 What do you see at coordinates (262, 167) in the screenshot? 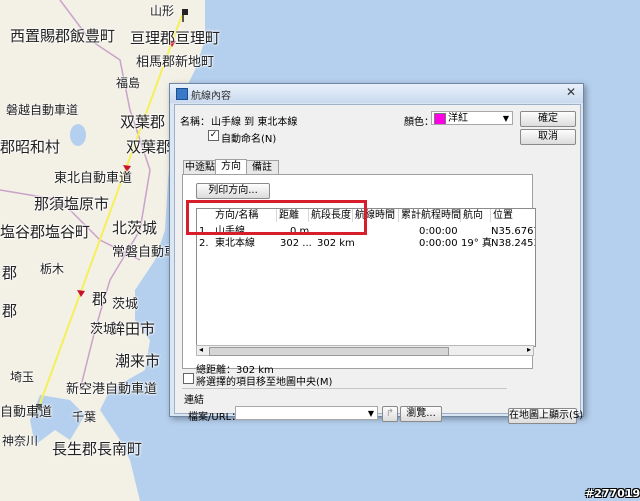
I see `tab-notes: 備註` at bounding box center [262, 167].